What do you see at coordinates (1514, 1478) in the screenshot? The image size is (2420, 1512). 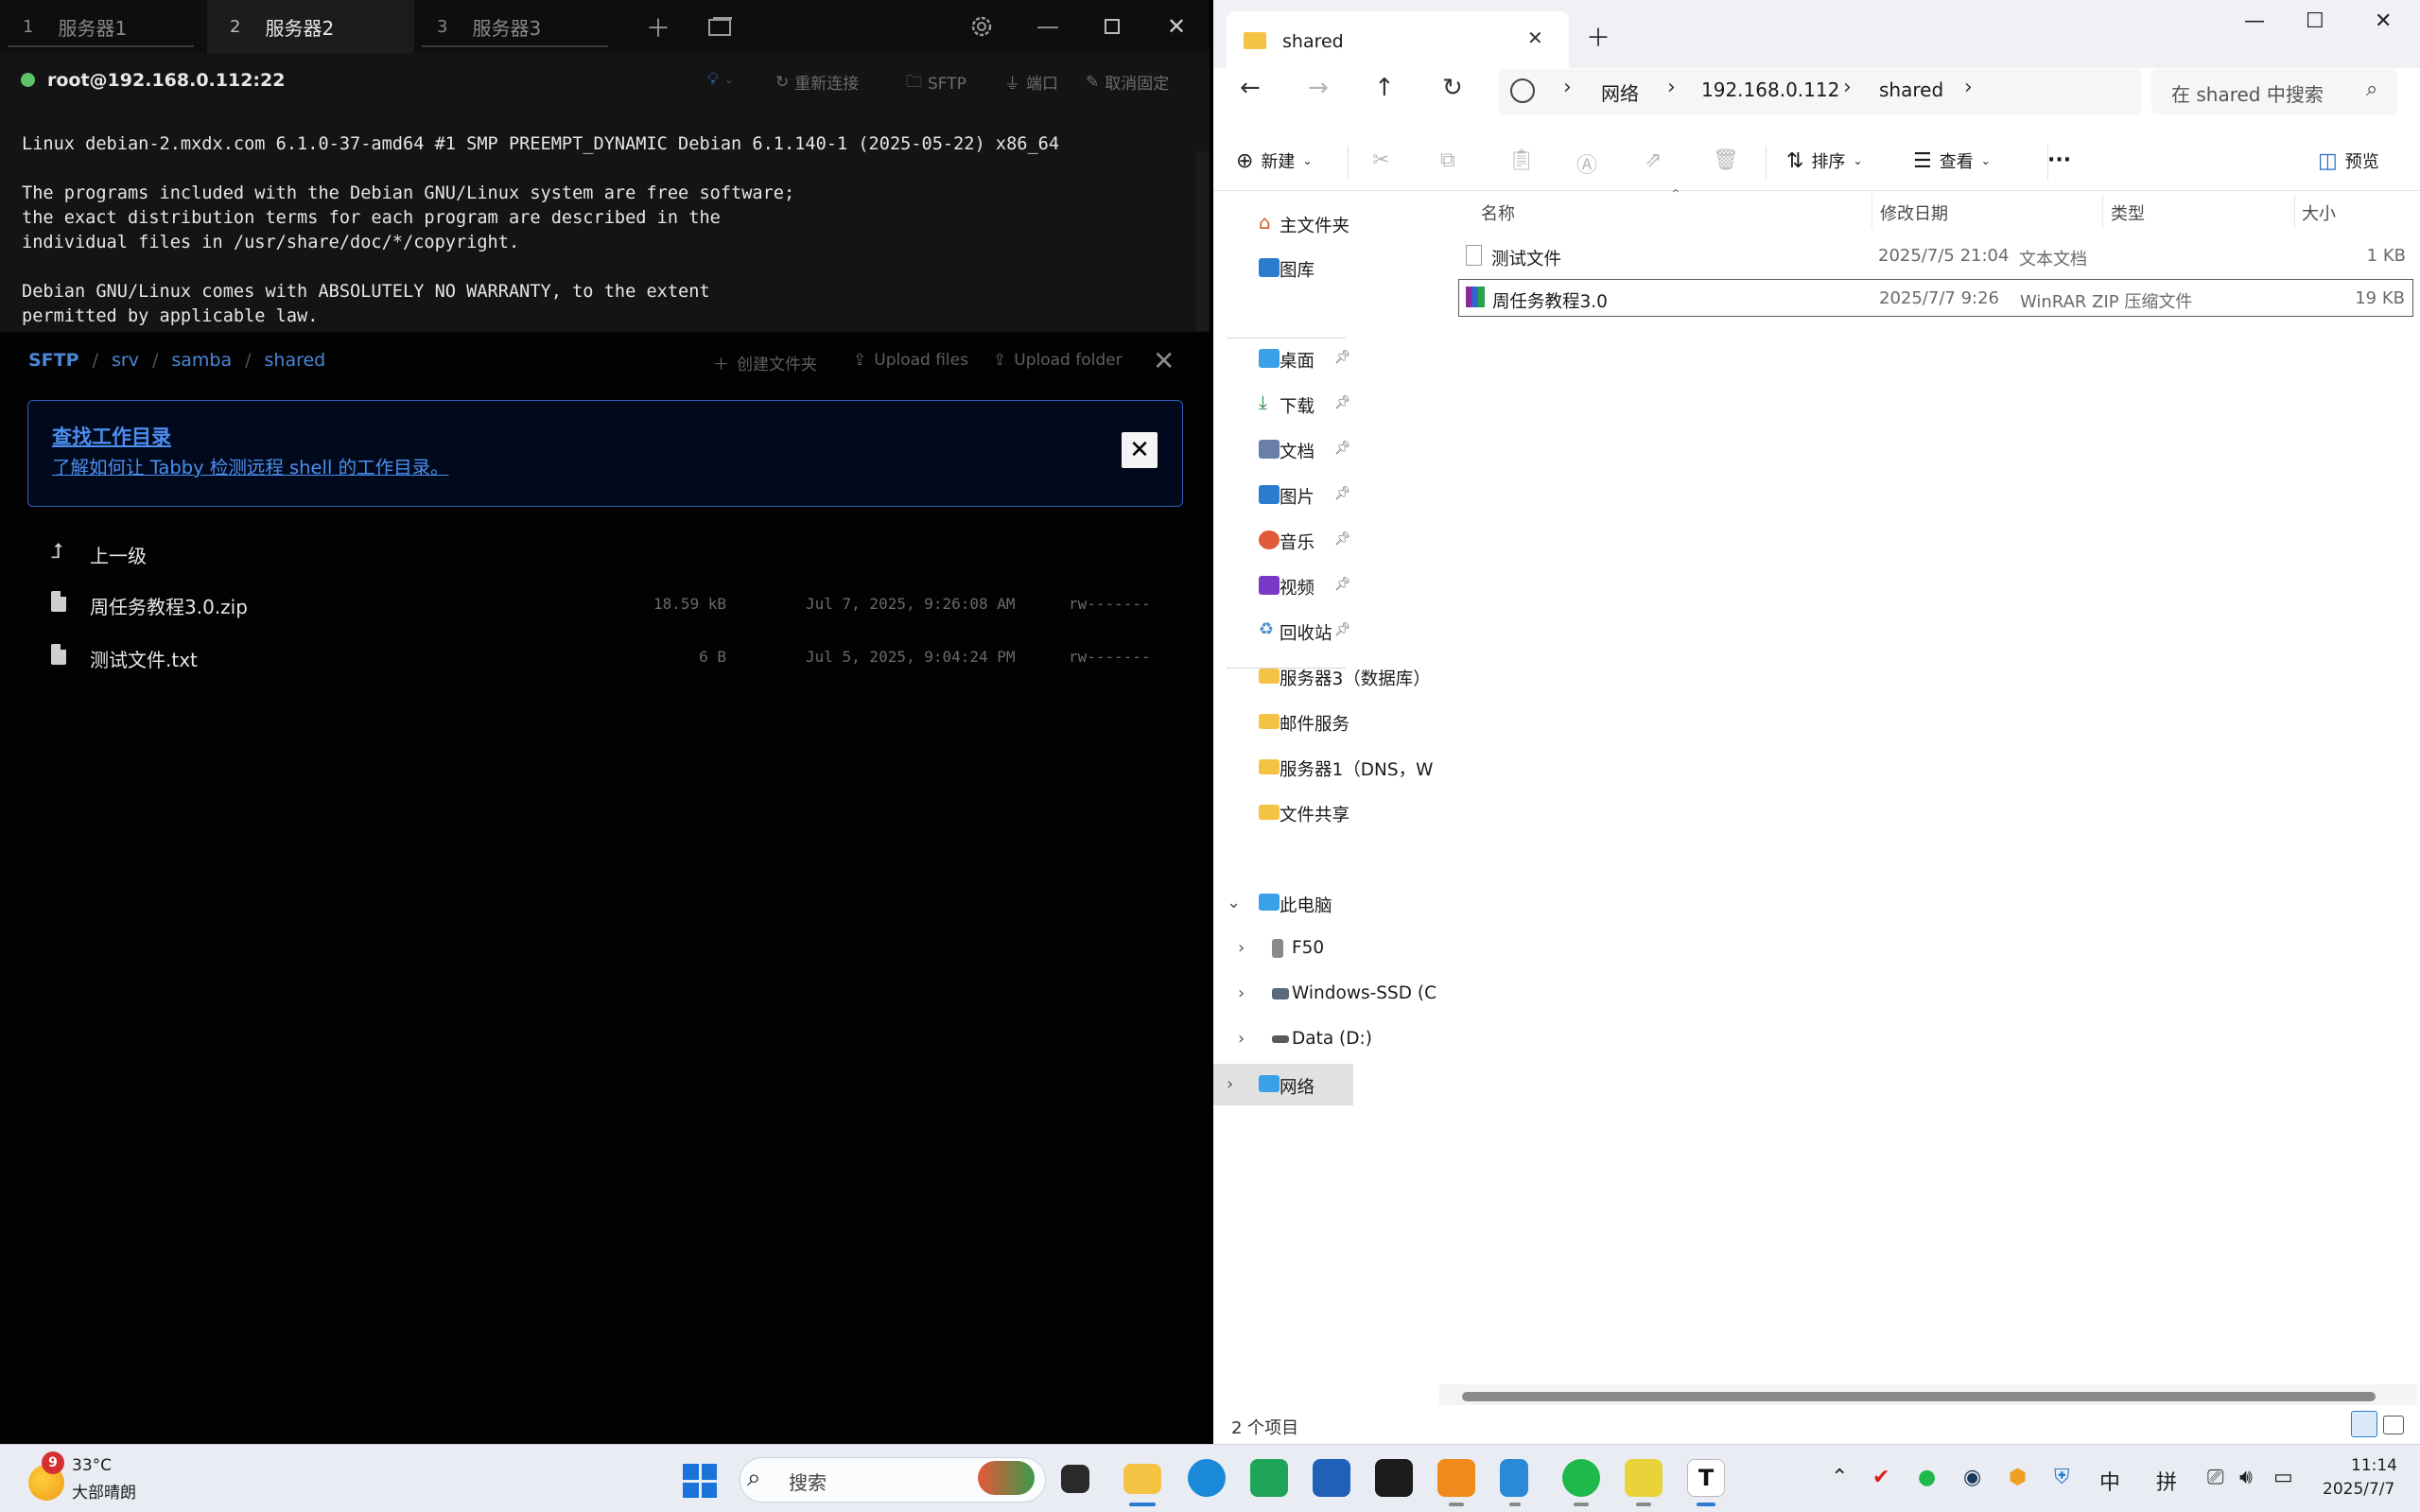 I see `terminal-app-icon` at bounding box center [1514, 1478].